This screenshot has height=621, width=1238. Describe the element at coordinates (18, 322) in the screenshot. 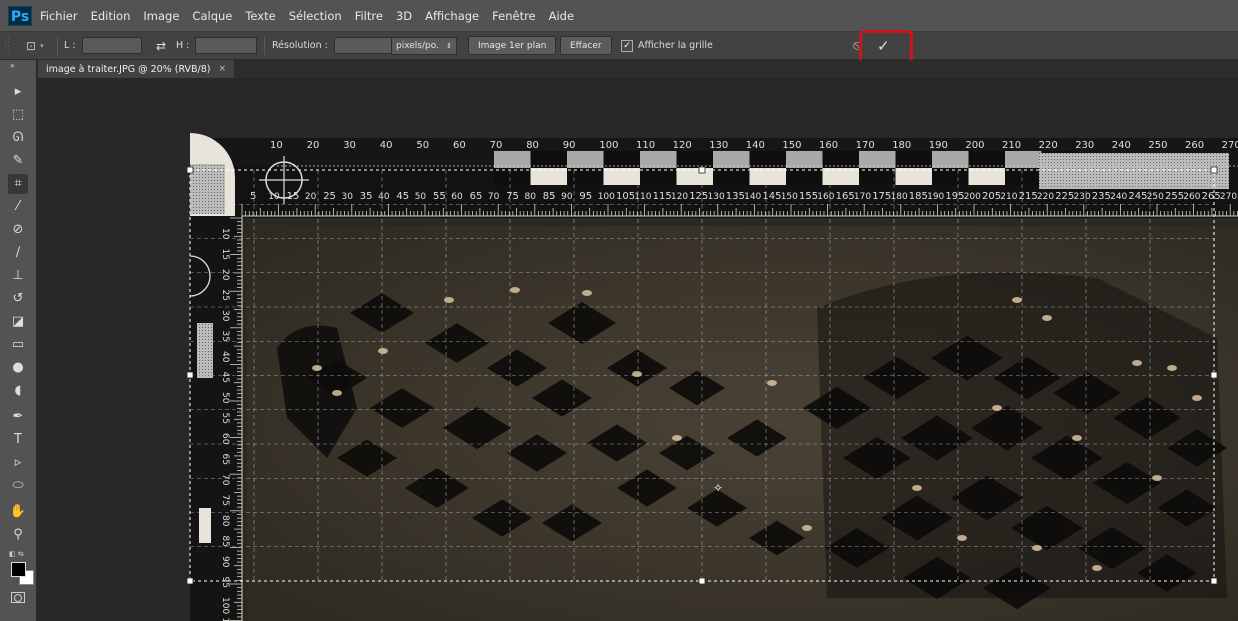

I see `eraser-tool-icon: ◪` at that location.